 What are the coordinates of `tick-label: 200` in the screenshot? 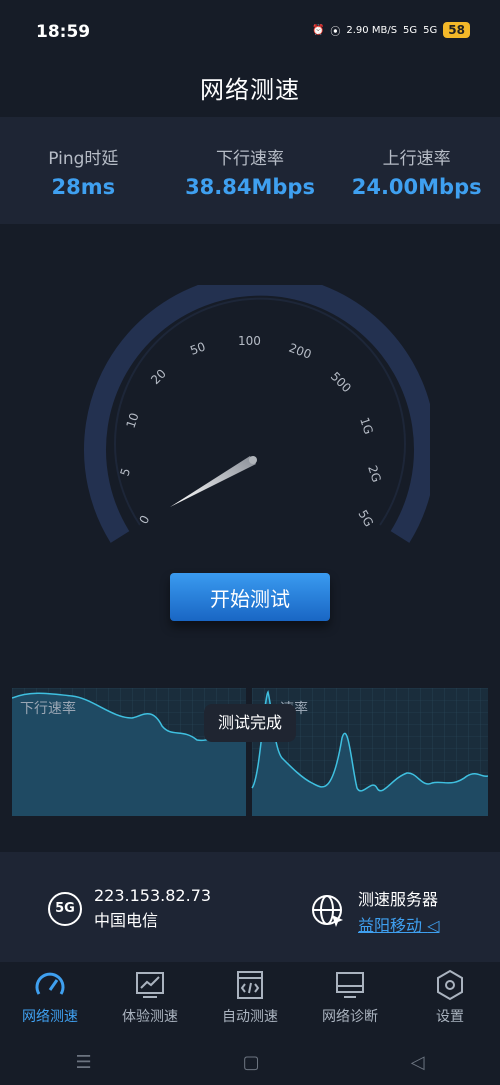 It's located at (300, 351).